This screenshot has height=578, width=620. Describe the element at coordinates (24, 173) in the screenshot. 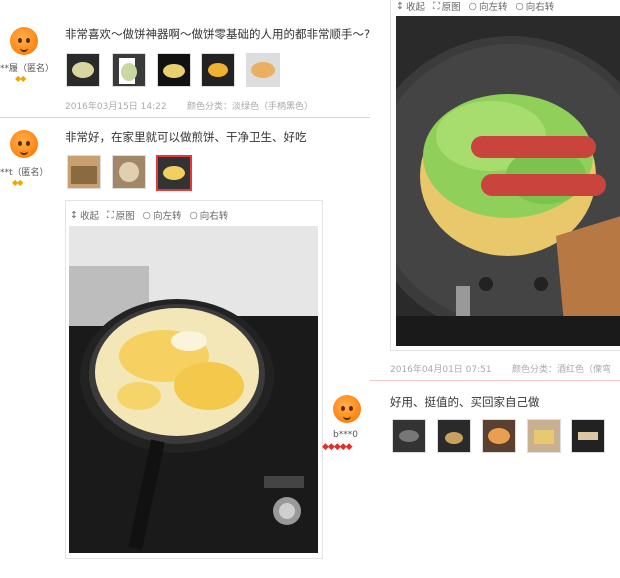

I see `username: **t（匿名）` at that location.